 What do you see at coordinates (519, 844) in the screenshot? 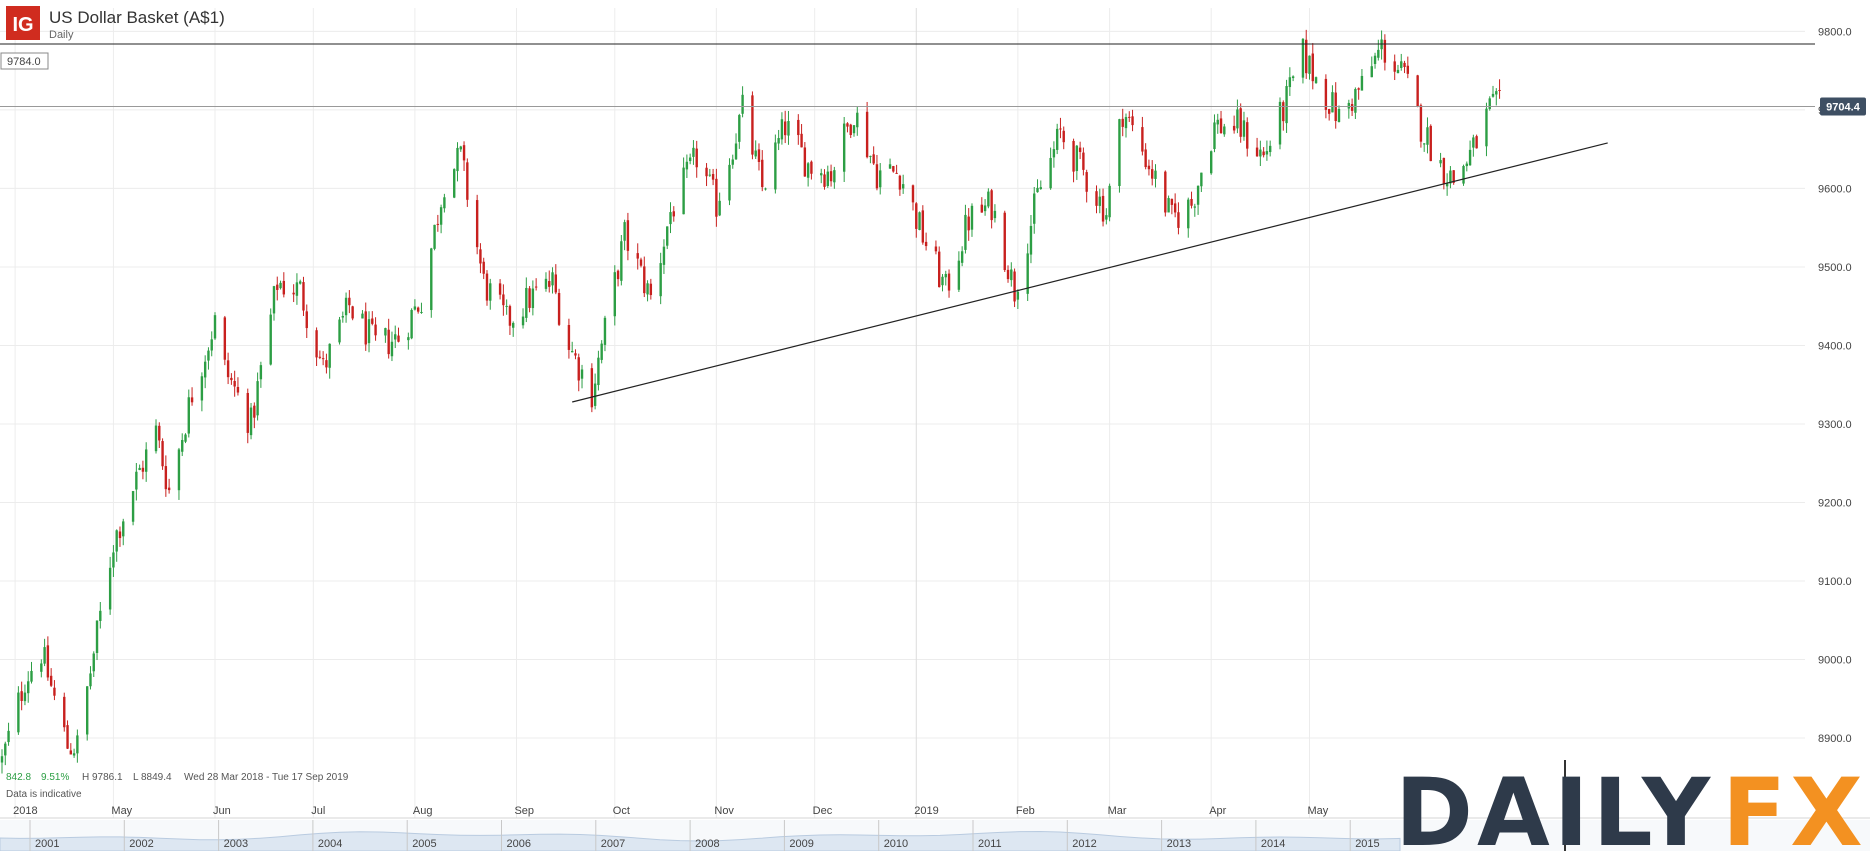
I see `navigator-year-label: 2006` at bounding box center [519, 844].